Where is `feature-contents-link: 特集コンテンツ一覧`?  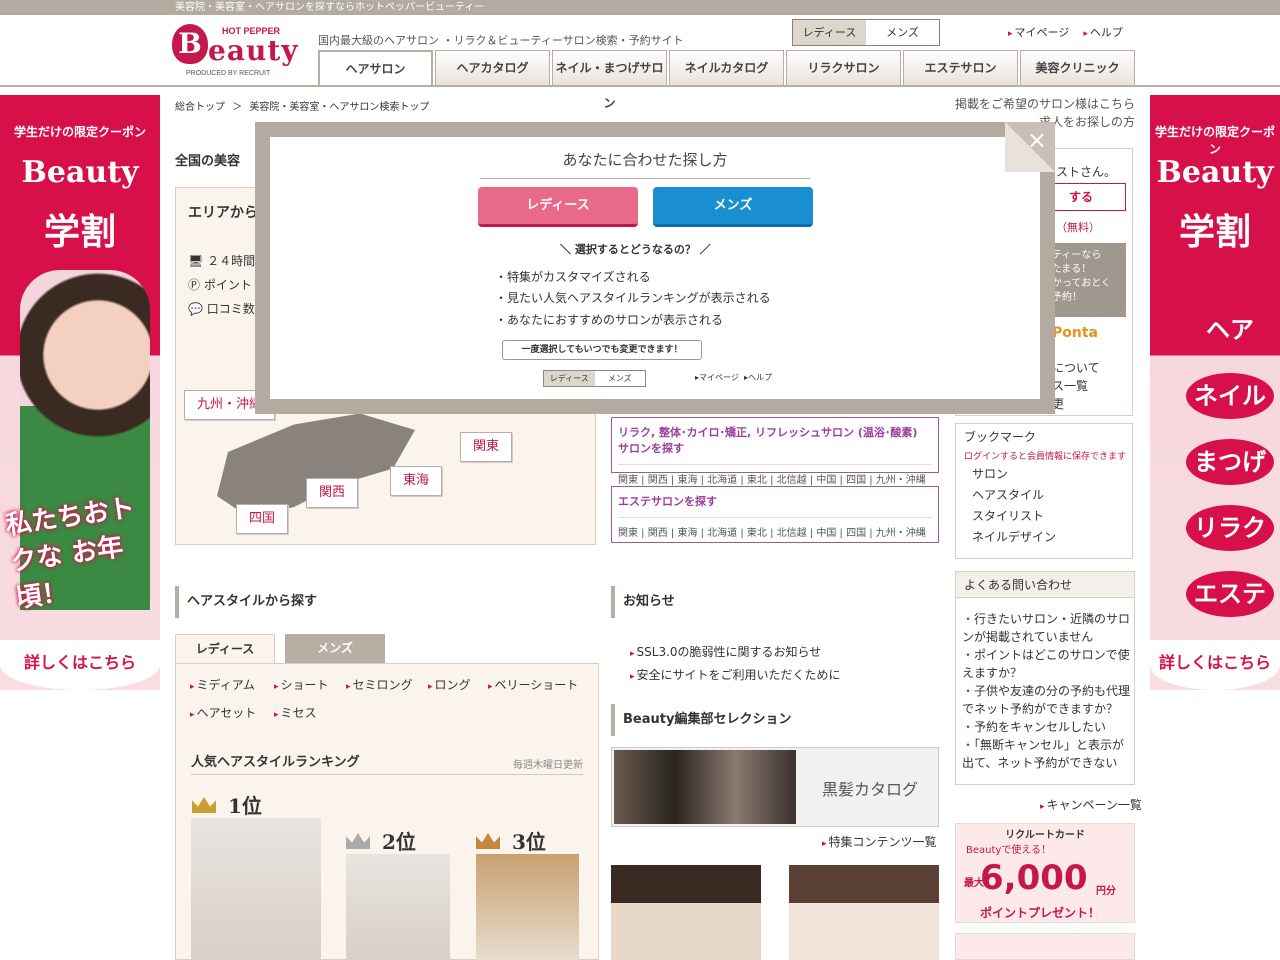 feature-contents-link: 特集コンテンツ一覧 is located at coordinates (879, 841).